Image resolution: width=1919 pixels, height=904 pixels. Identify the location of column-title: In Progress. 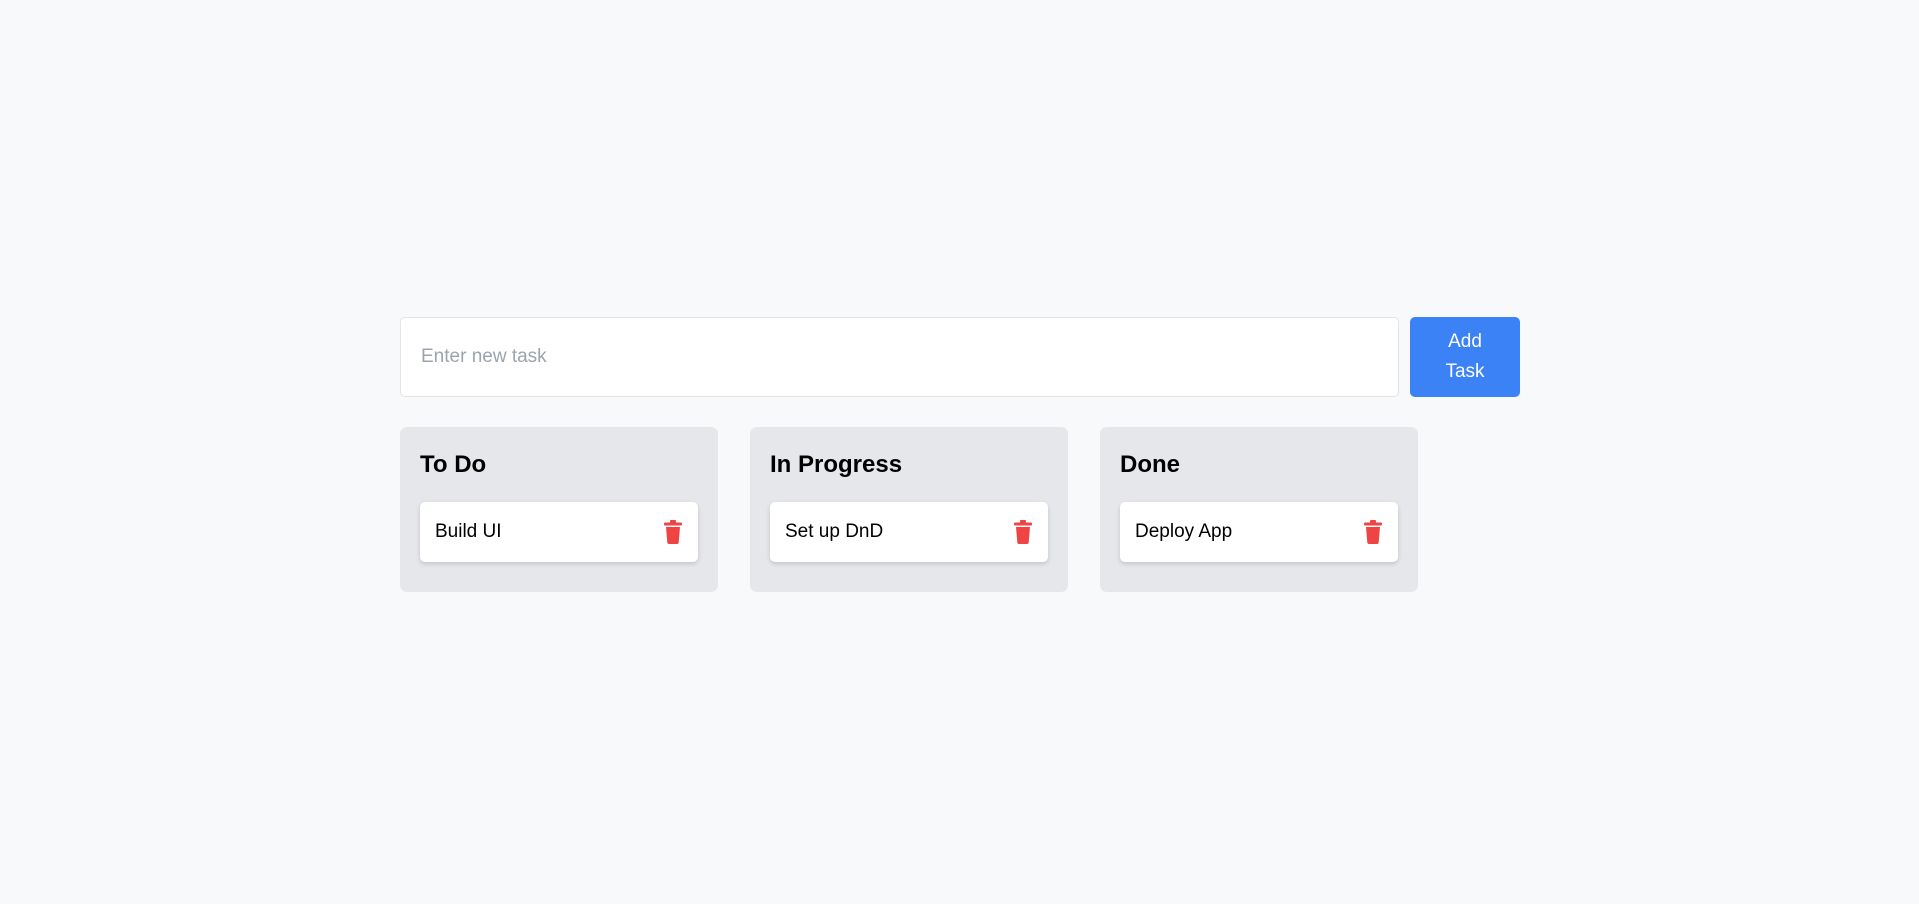
(836, 464).